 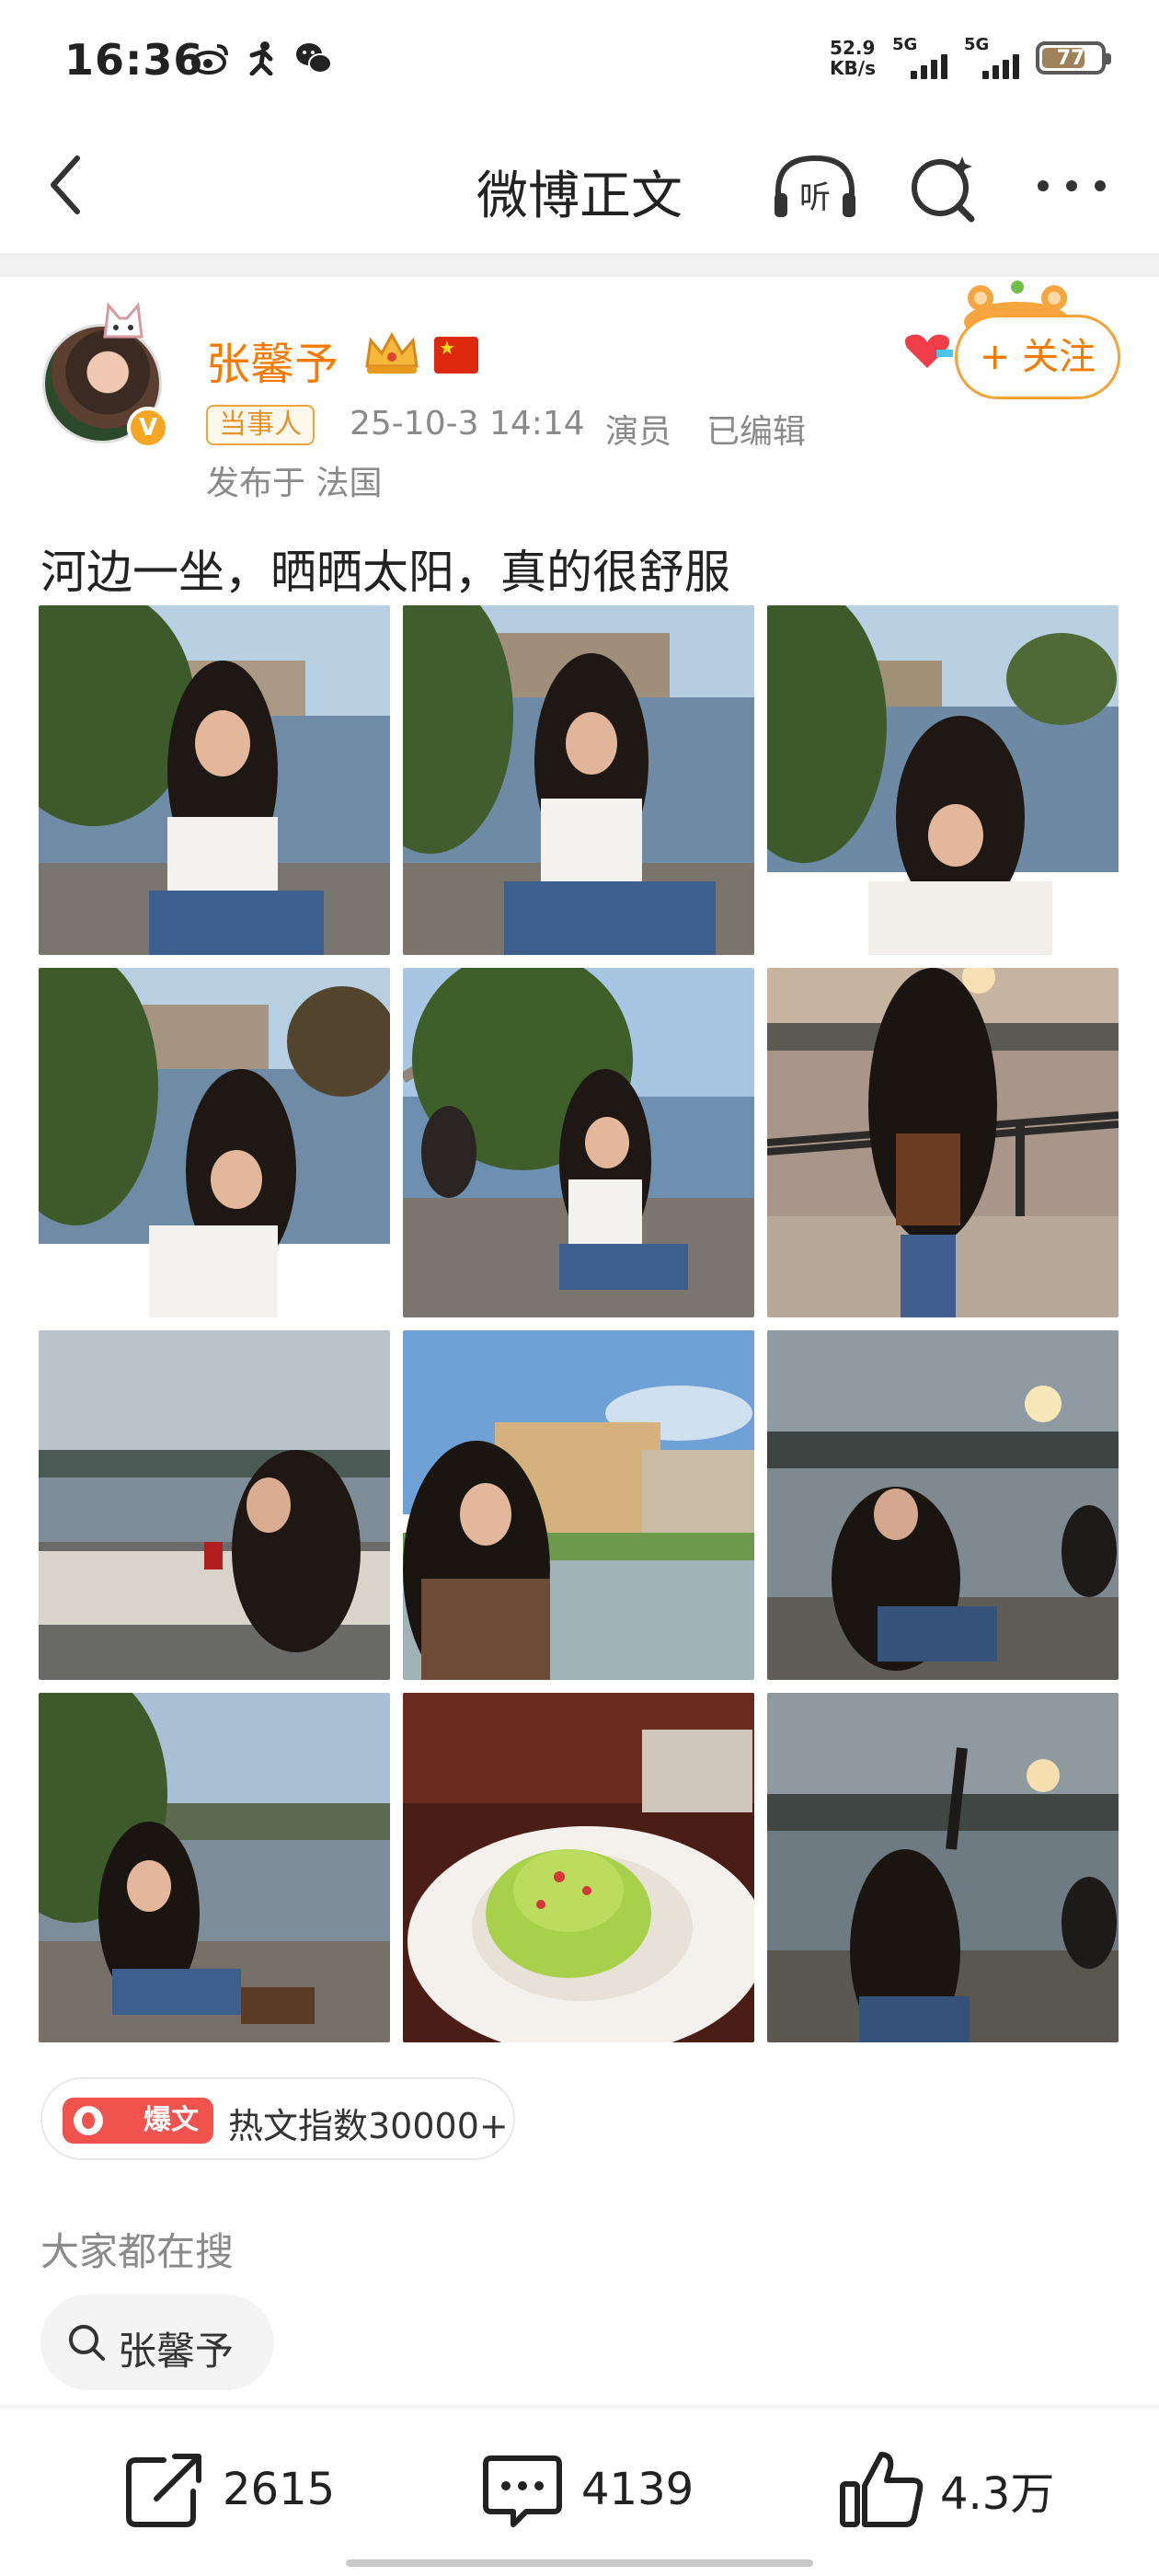 I want to click on cat-ears-decoration-icon, so click(x=123, y=322).